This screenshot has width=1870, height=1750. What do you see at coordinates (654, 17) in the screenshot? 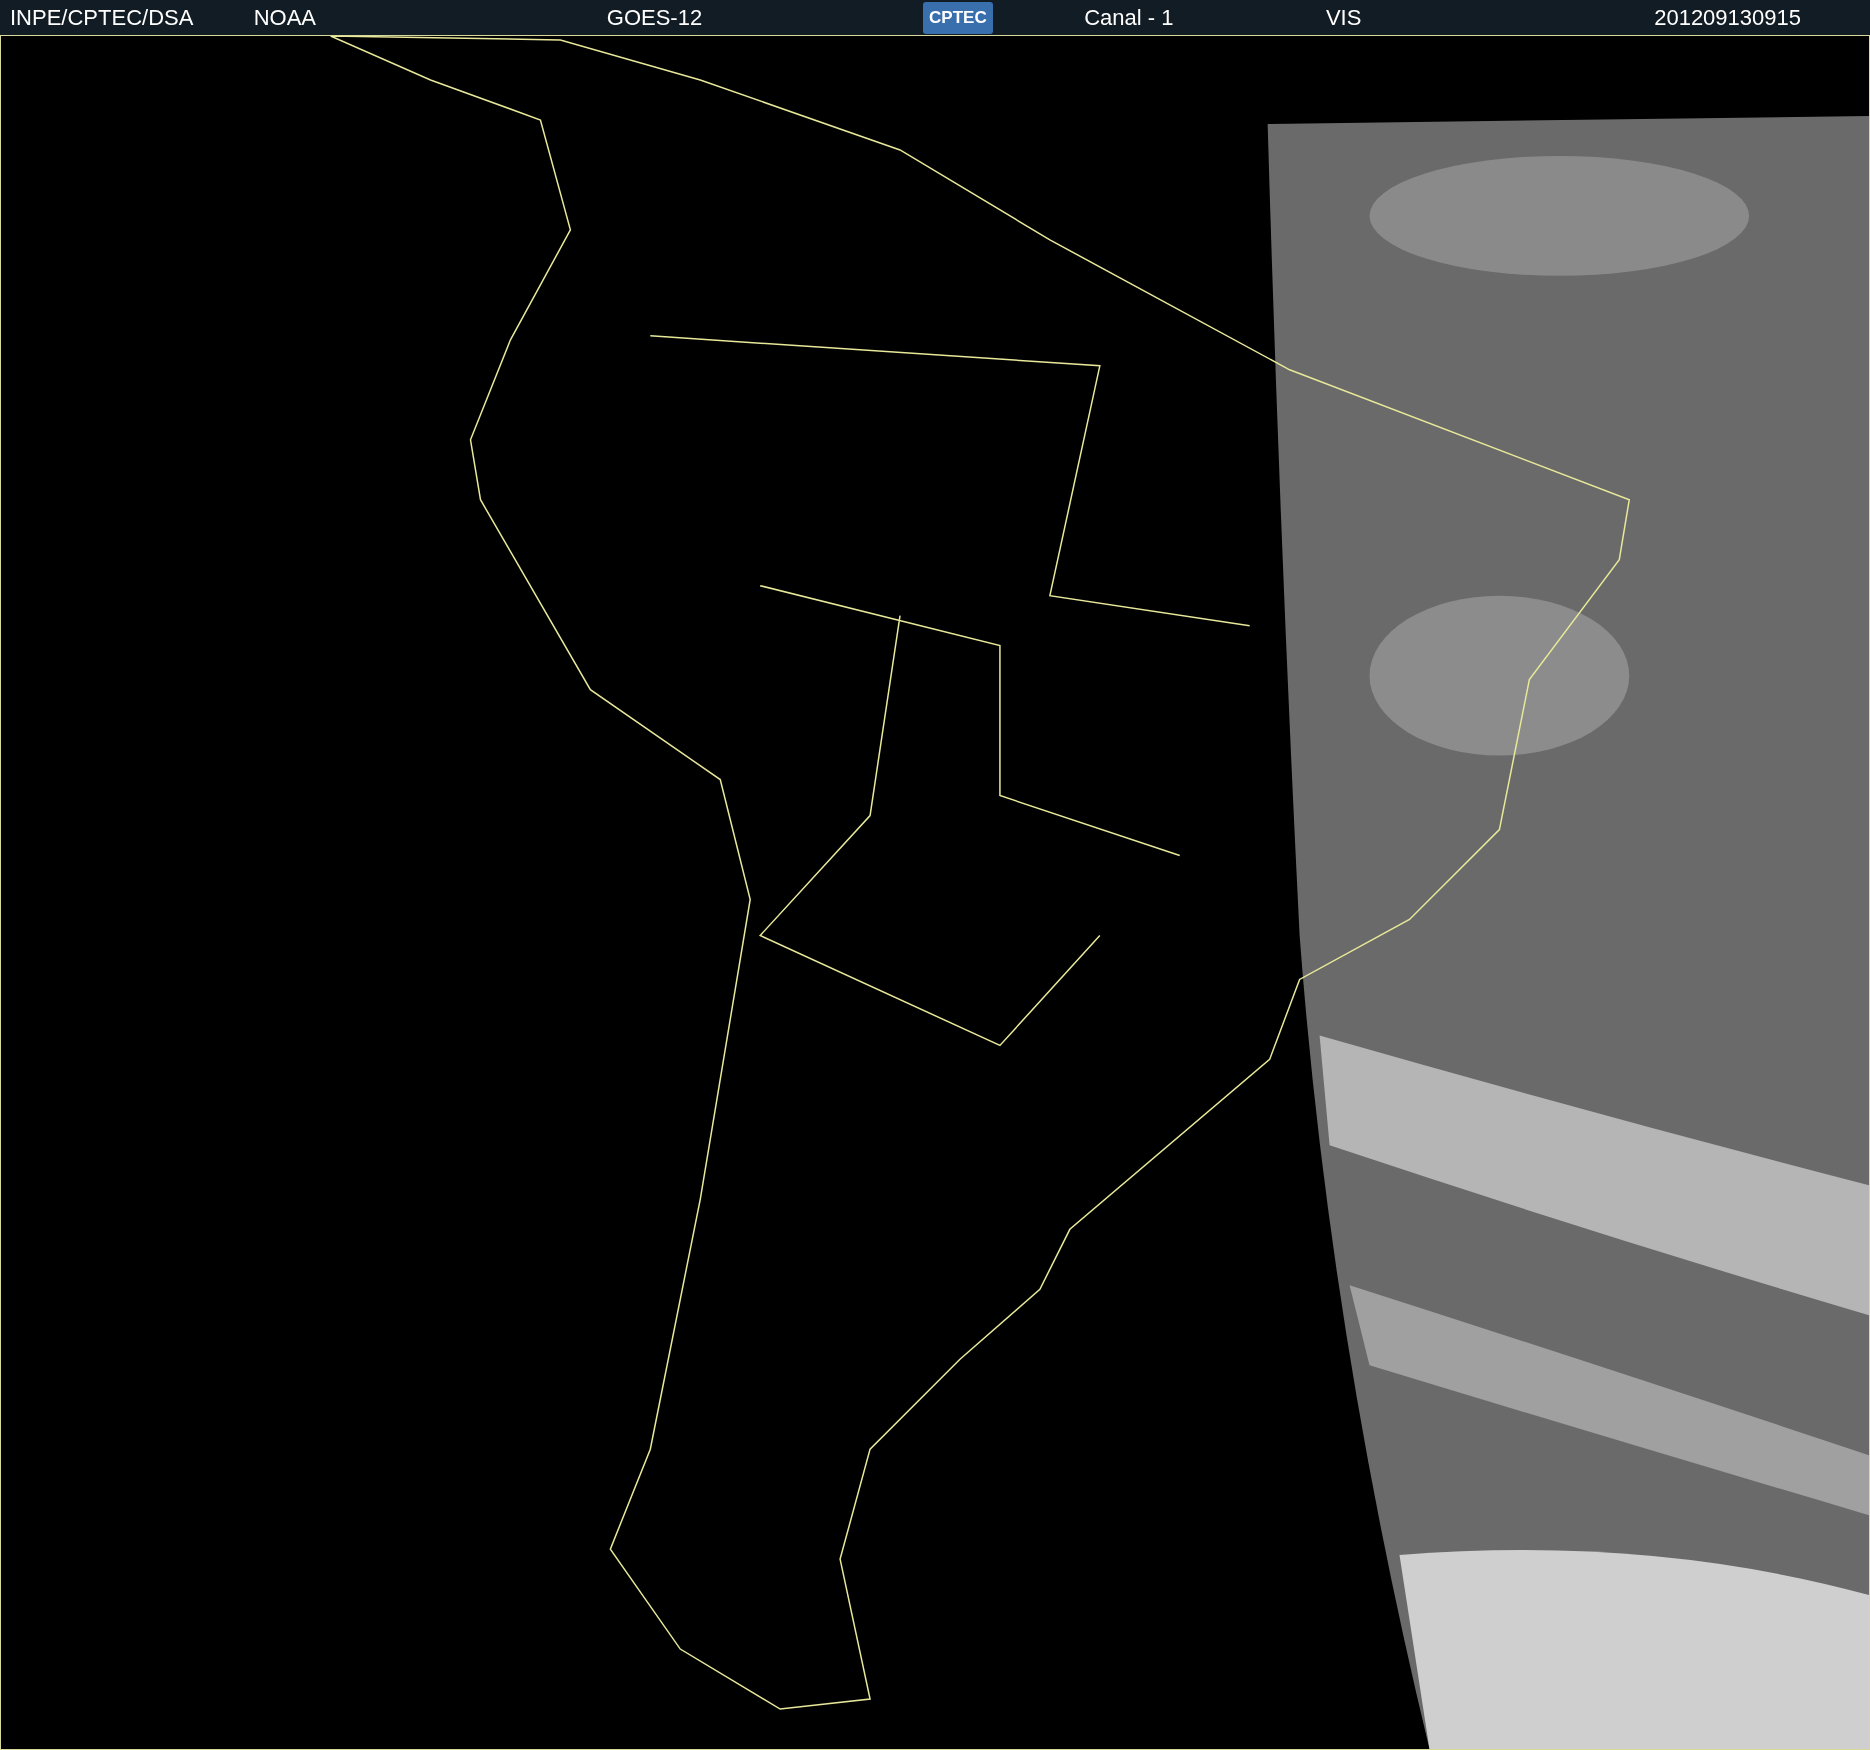
I see `header-label: GOES-12` at bounding box center [654, 17].